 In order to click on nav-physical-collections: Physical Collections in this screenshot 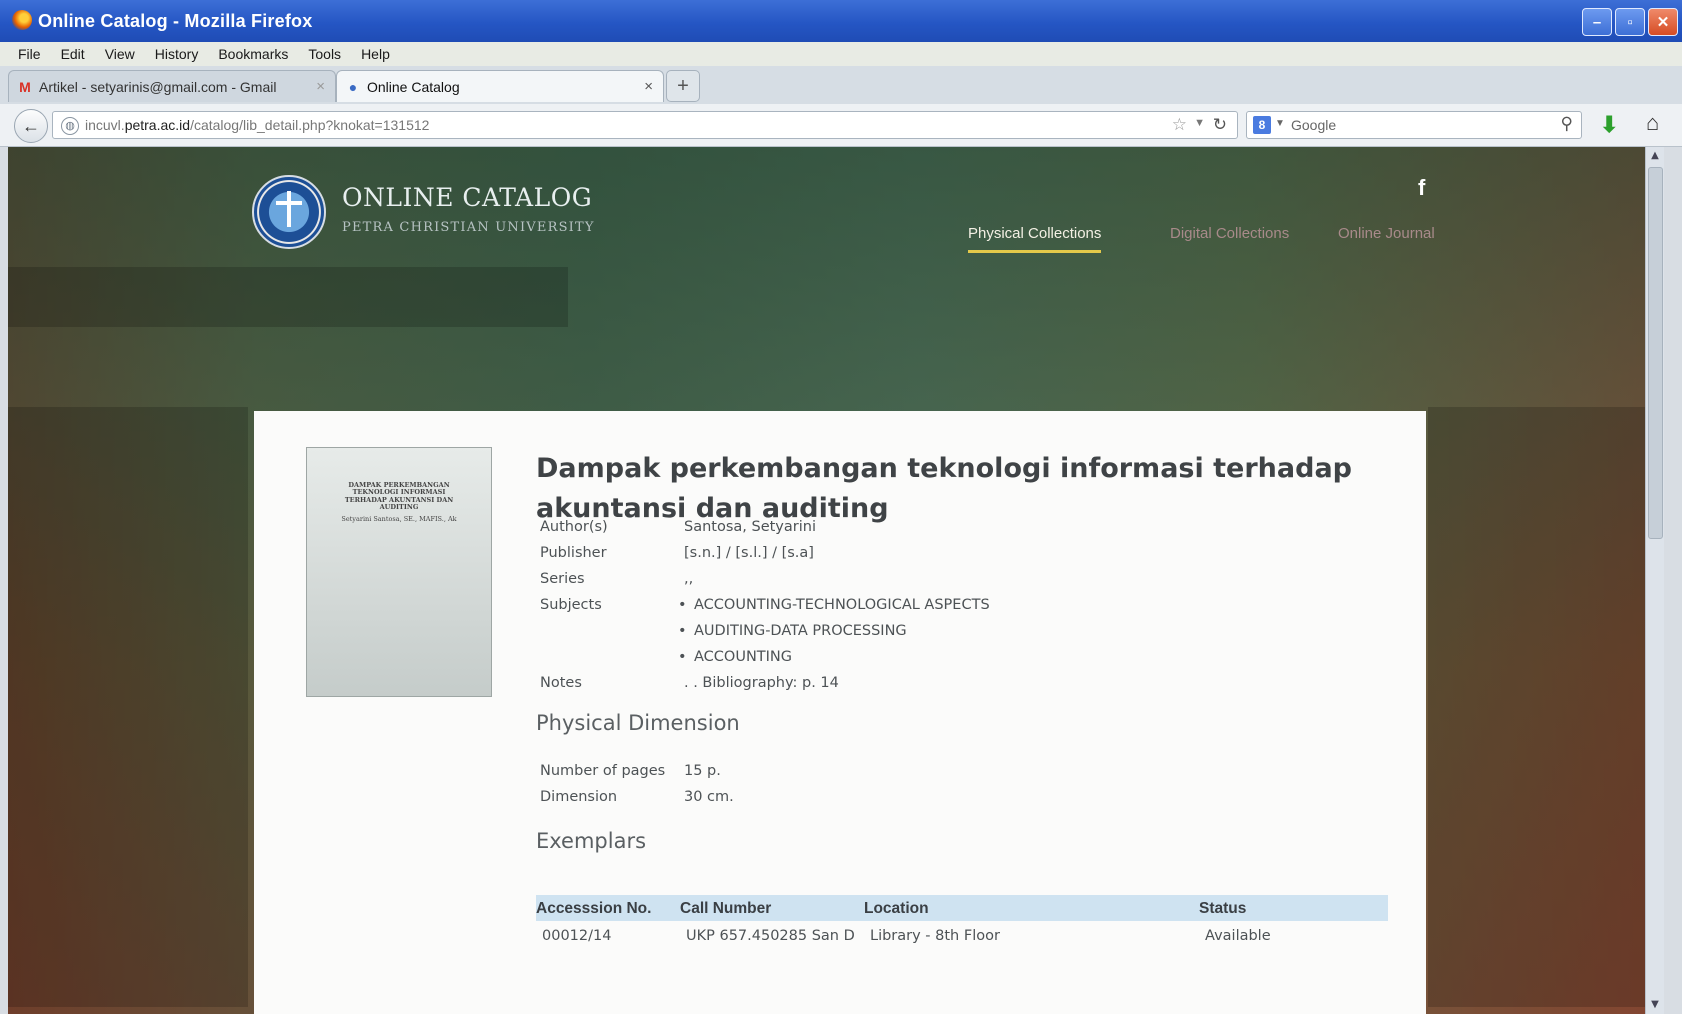, I will do `click(1035, 239)`.